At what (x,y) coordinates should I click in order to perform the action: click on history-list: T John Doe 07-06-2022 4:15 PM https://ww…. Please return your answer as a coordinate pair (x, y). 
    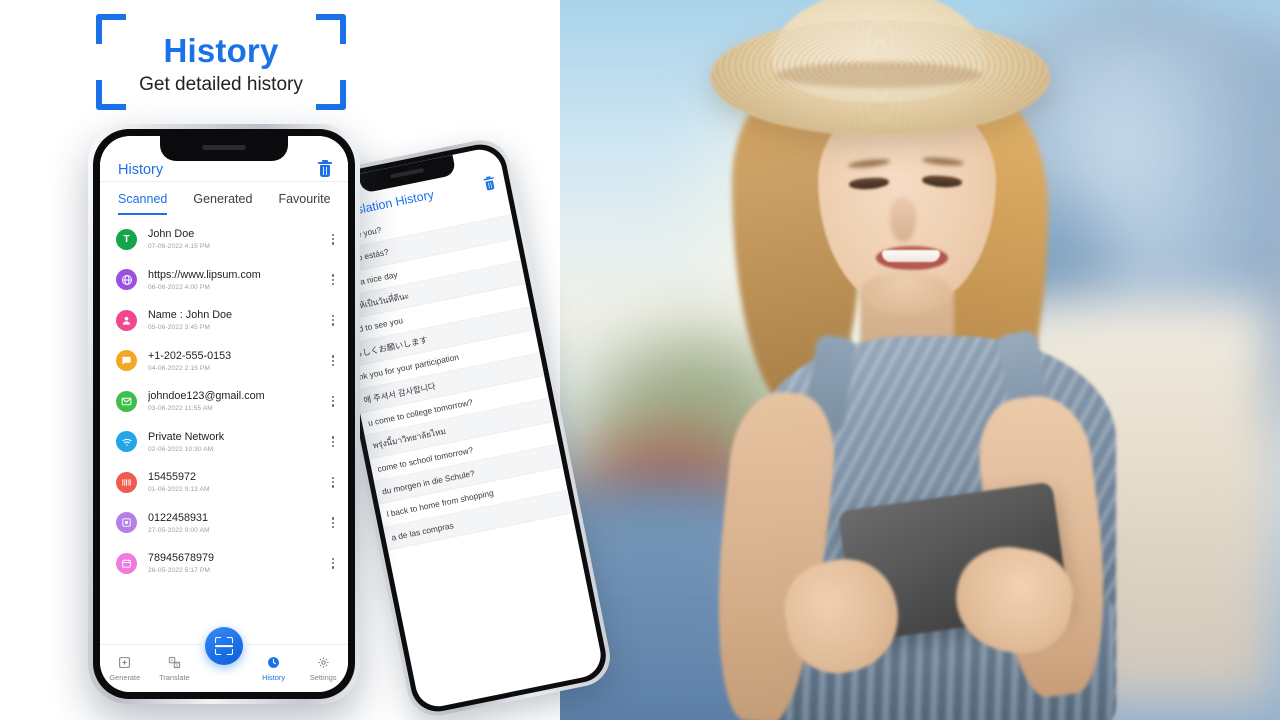
    Looking at the image, I should click on (224, 429).